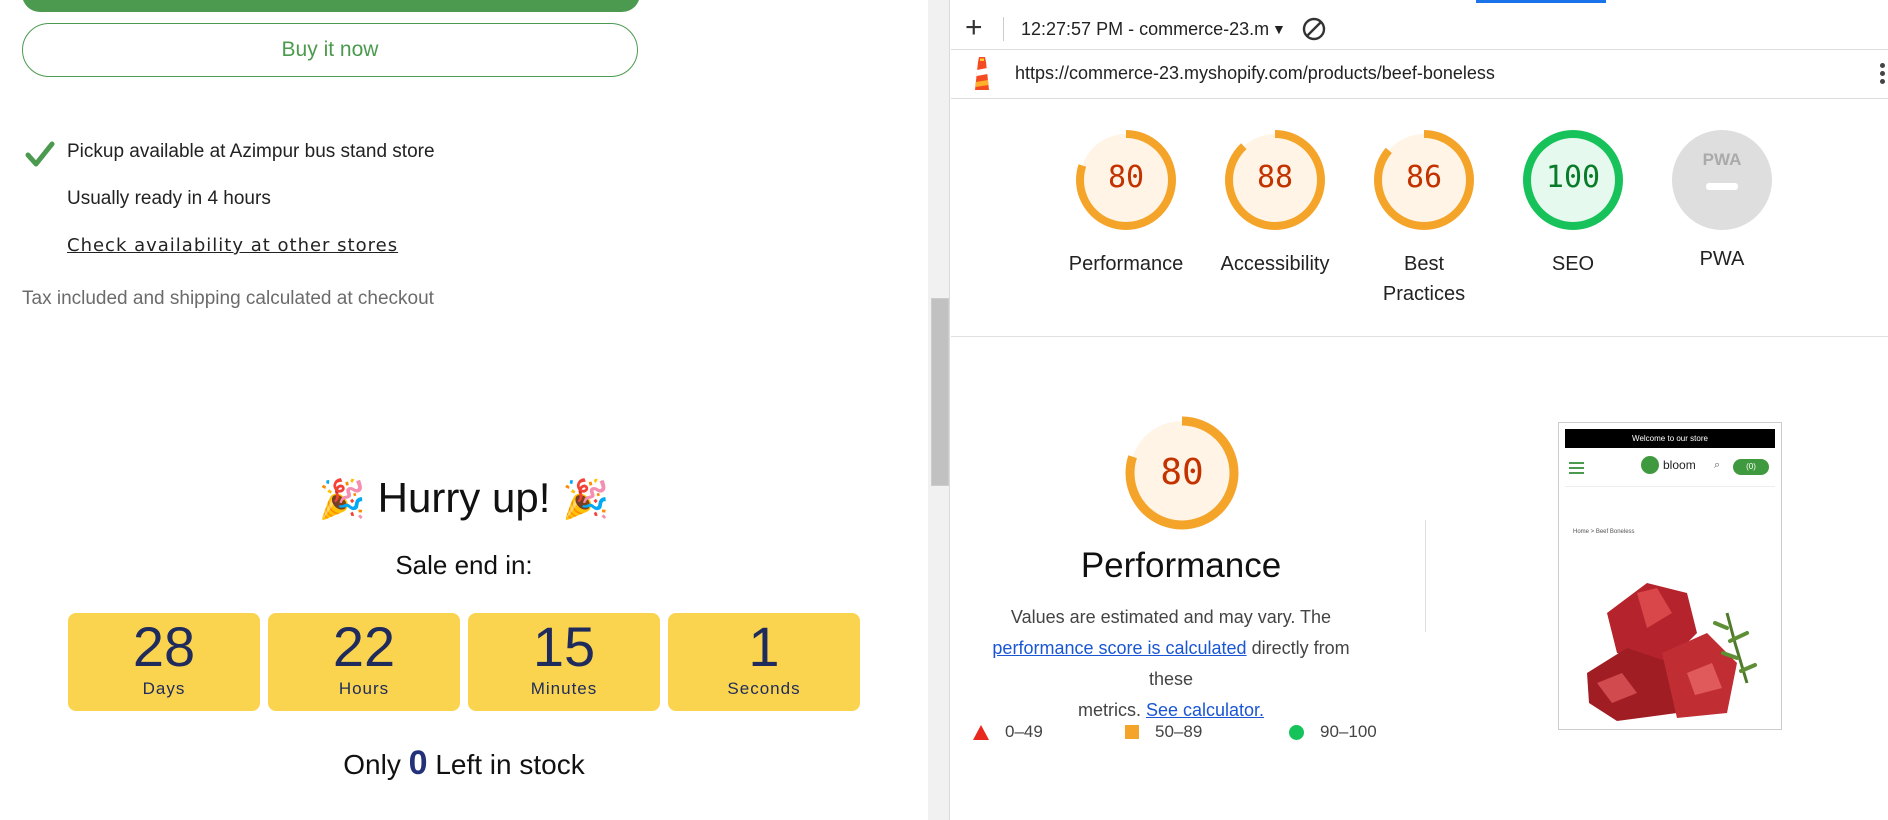 Image resolution: width=1888 pixels, height=820 pixels. Describe the element at coordinates (1275, 177) in the screenshot. I see `gauge-score: 88` at that location.